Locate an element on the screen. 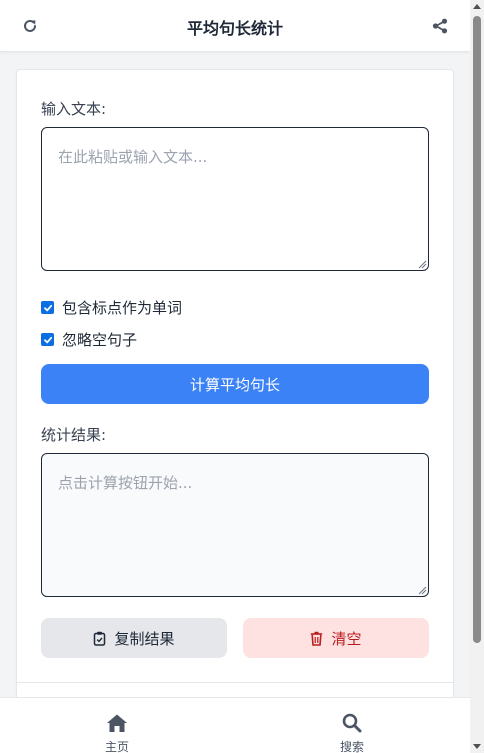 Image resolution: width=484 pixels, height=753 pixels. clipboard-icon is located at coordinates (99, 638).